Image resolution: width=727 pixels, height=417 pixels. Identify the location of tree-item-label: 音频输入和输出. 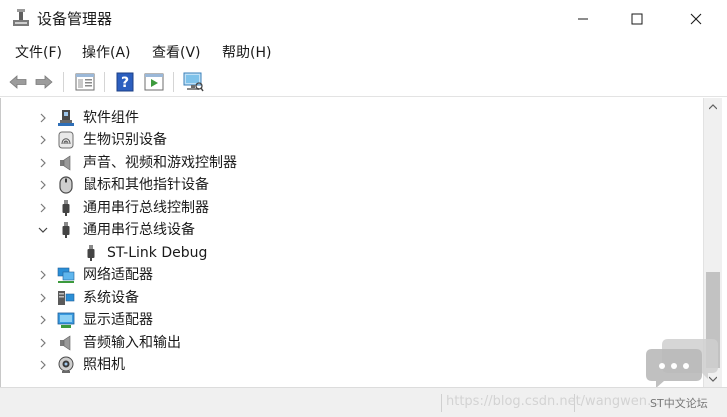
(132, 343).